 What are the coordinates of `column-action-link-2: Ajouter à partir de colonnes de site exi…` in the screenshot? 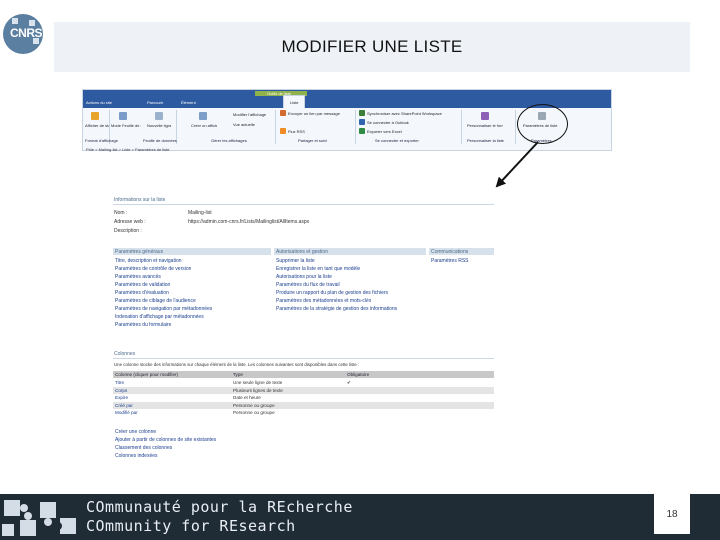 It's located at (165, 440).